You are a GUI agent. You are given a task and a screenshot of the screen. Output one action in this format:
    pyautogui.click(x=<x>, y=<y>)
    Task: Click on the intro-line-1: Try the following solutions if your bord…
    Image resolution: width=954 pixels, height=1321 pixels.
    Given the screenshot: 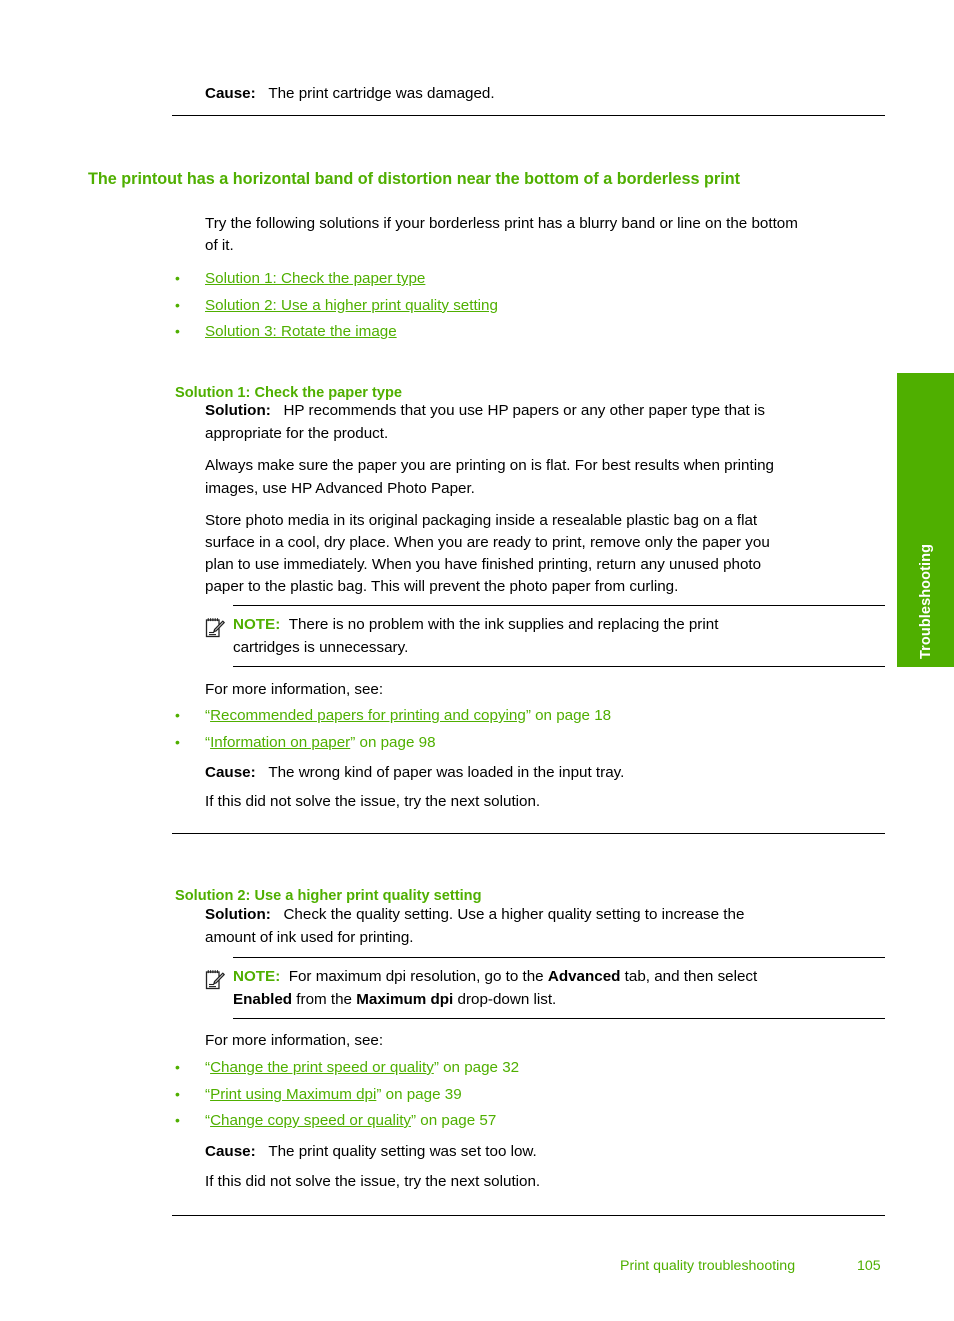 What is the action you would take?
    pyautogui.click(x=501, y=223)
    